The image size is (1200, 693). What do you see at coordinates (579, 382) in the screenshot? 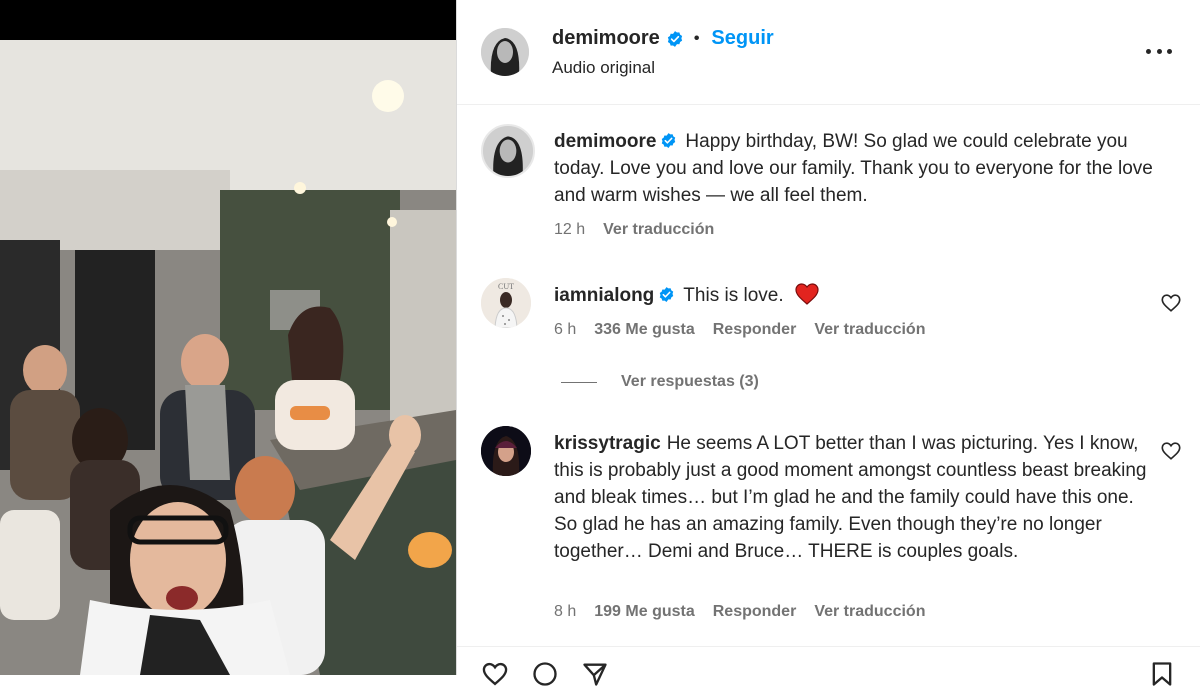
I see `replies-line` at bounding box center [579, 382].